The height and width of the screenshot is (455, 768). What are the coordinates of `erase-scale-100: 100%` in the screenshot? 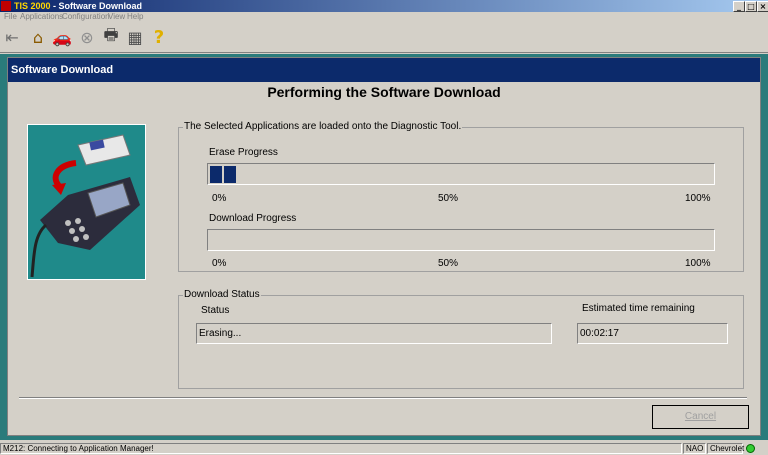 It's located at (698, 198).